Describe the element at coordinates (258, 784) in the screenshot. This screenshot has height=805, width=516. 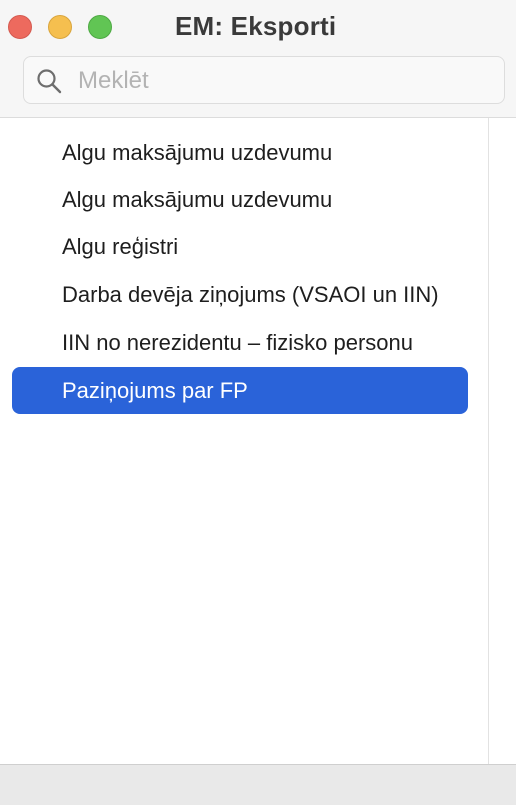
I see `bottom-bar` at that location.